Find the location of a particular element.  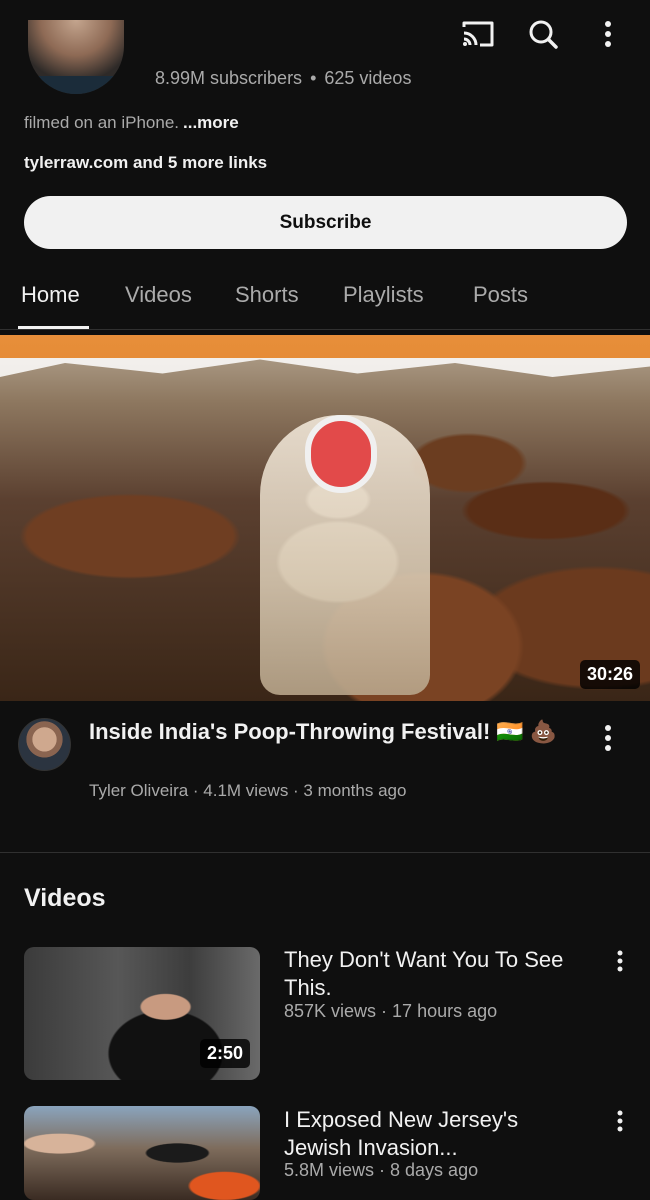

video-meta: 5.8M views · 8 days ago is located at coordinates (381, 1170).